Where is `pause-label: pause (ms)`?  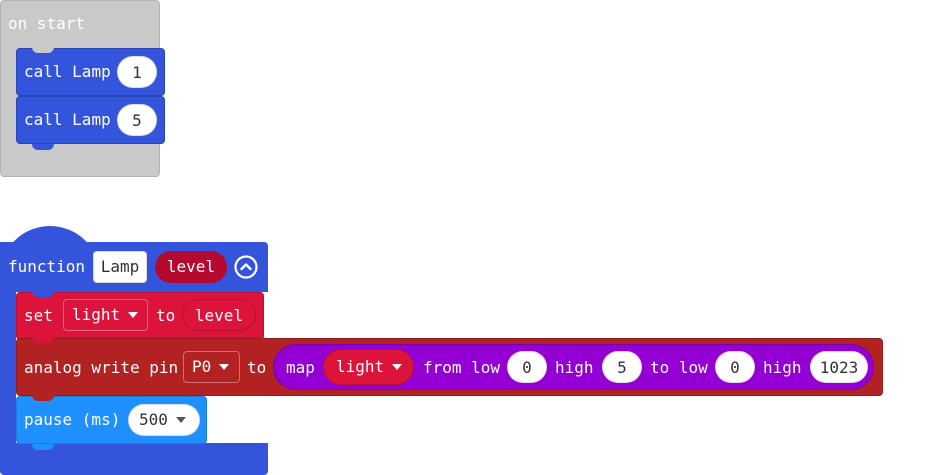
pause-label: pause (ms) is located at coordinates (72, 419).